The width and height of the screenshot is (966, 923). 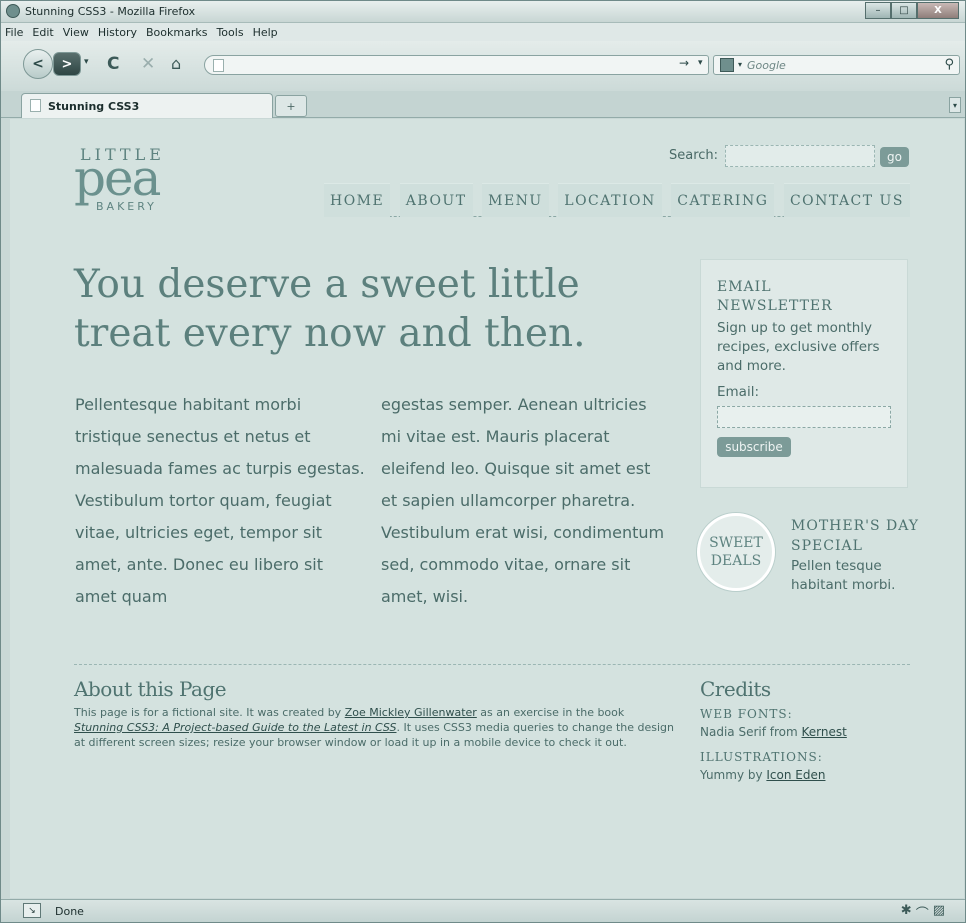 I want to click on resize-grip-icon: ▨, so click(x=939, y=912).